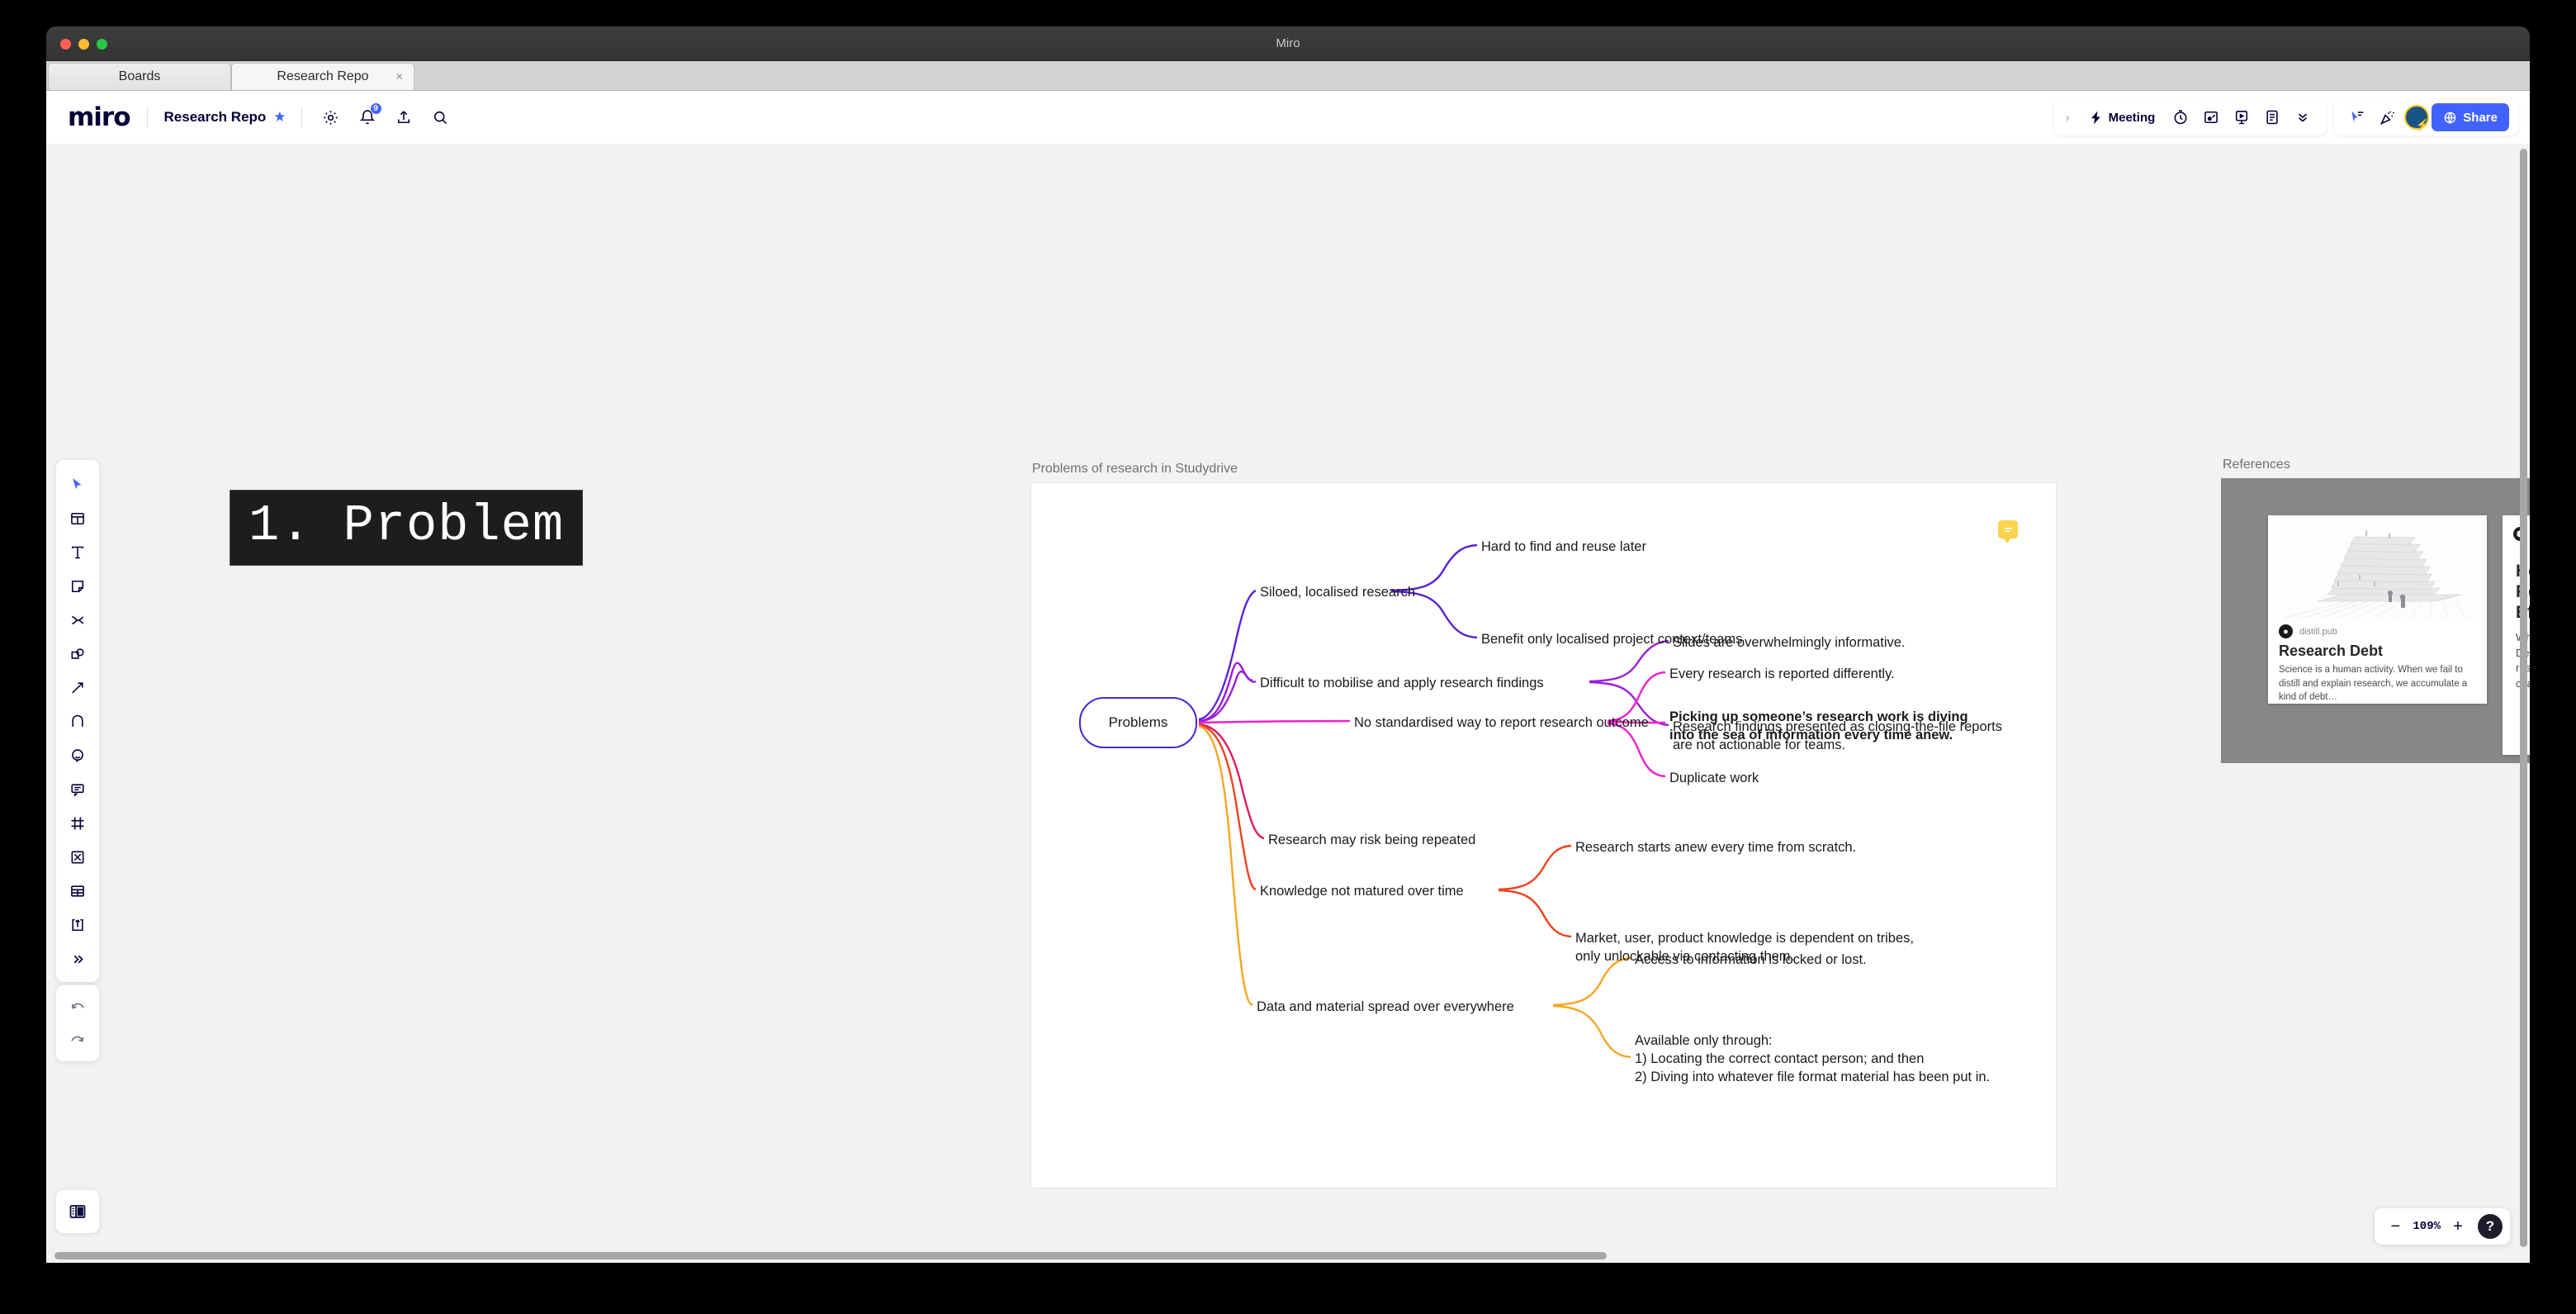 The image size is (2576, 1314). I want to click on problem-title-text-block: 1. Problem, so click(407, 528).